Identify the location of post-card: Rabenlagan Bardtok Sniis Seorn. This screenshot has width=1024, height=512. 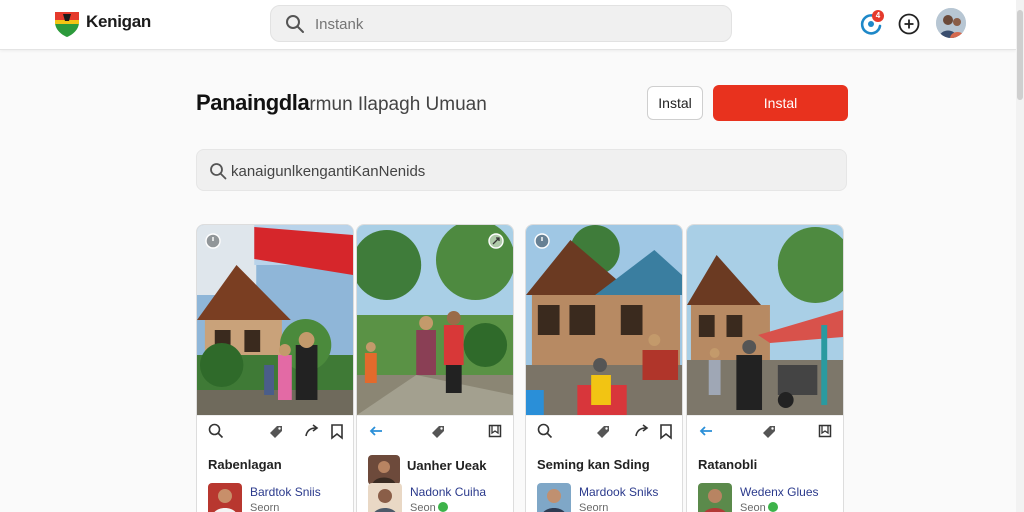
(275, 368).